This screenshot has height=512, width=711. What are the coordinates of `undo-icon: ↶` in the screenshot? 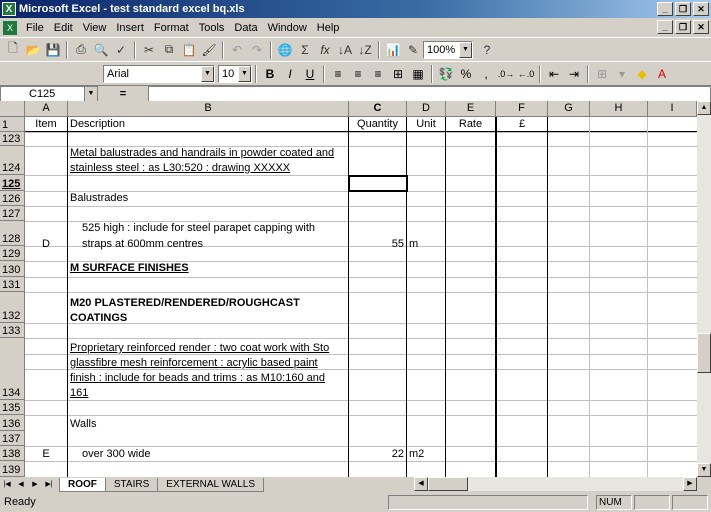 It's located at (237, 50).